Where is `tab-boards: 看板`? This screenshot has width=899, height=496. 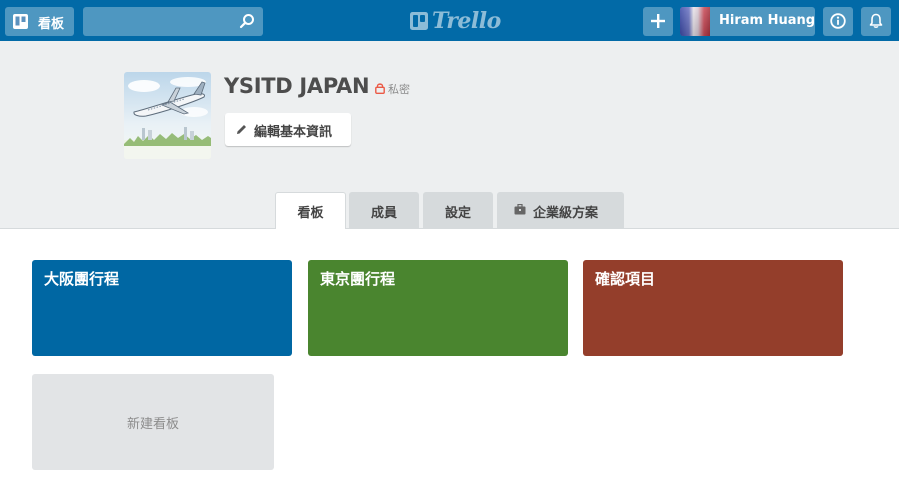
tab-boards: 看板 is located at coordinates (310, 210).